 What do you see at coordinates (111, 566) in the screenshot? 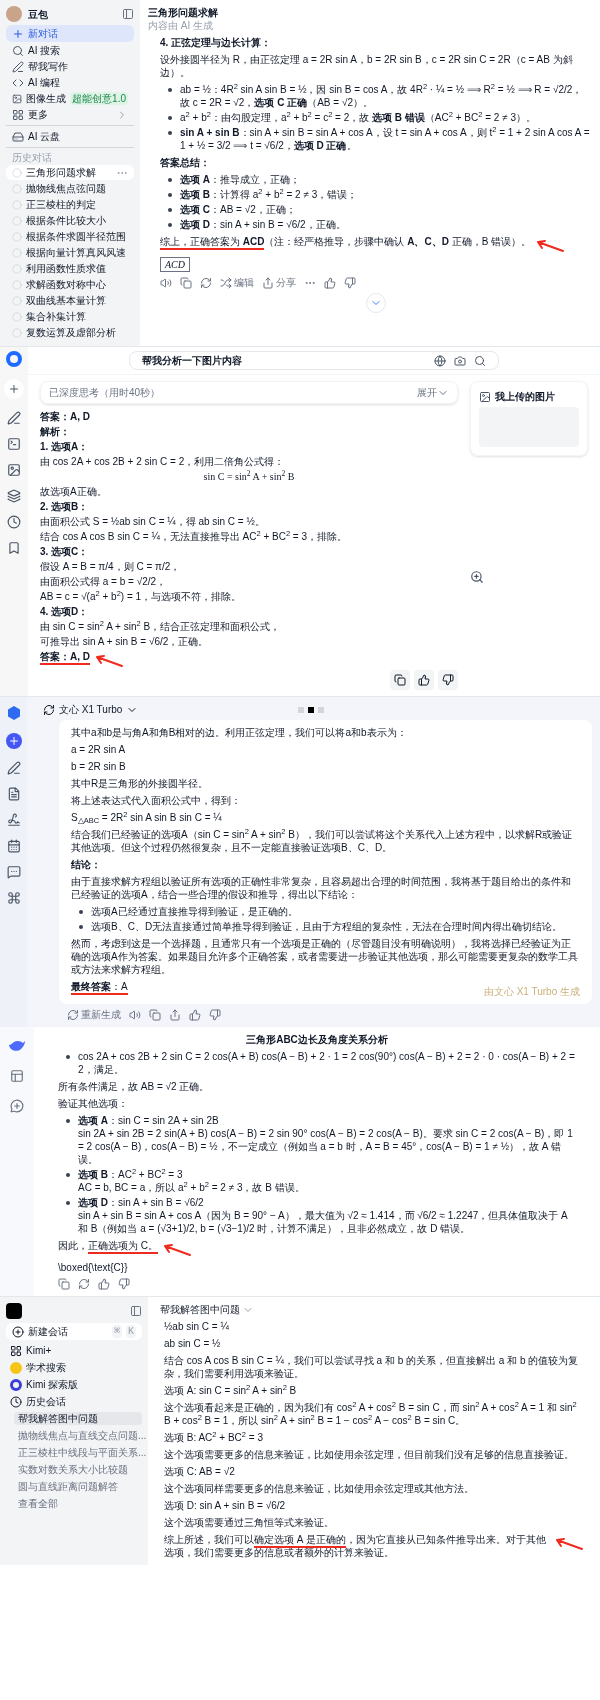
I see `paragraph: 假设 A = B = π/4，则 C = π/2，` at bounding box center [111, 566].